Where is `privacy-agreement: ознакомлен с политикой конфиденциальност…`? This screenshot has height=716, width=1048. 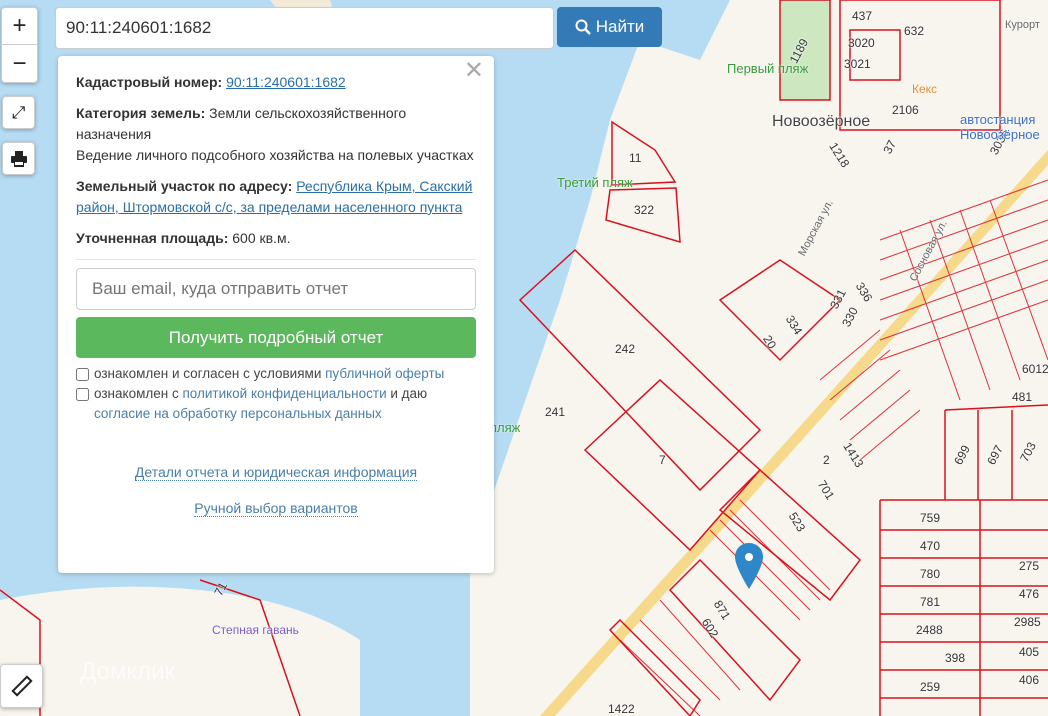 privacy-agreement: ознакомлен с политикой конфиденциальност… is located at coordinates (276, 404).